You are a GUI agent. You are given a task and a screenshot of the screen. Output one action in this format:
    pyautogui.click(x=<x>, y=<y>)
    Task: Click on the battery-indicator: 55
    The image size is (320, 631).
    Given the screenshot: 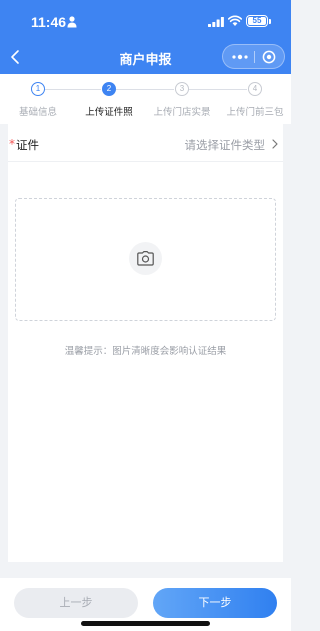 What is the action you would take?
    pyautogui.click(x=257, y=21)
    